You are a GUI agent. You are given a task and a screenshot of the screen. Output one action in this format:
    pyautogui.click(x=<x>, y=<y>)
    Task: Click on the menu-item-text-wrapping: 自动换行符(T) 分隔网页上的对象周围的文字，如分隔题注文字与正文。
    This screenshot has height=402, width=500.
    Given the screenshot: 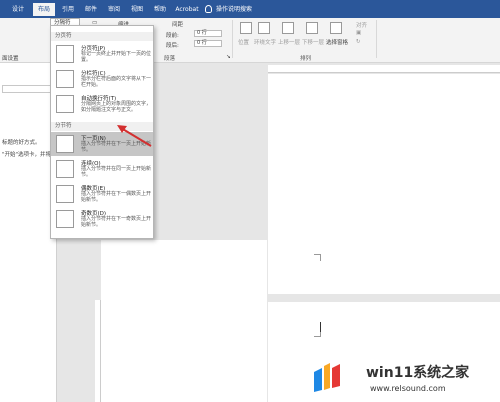 What is the action you would take?
    pyautogui.click(x=102, y=104)
    